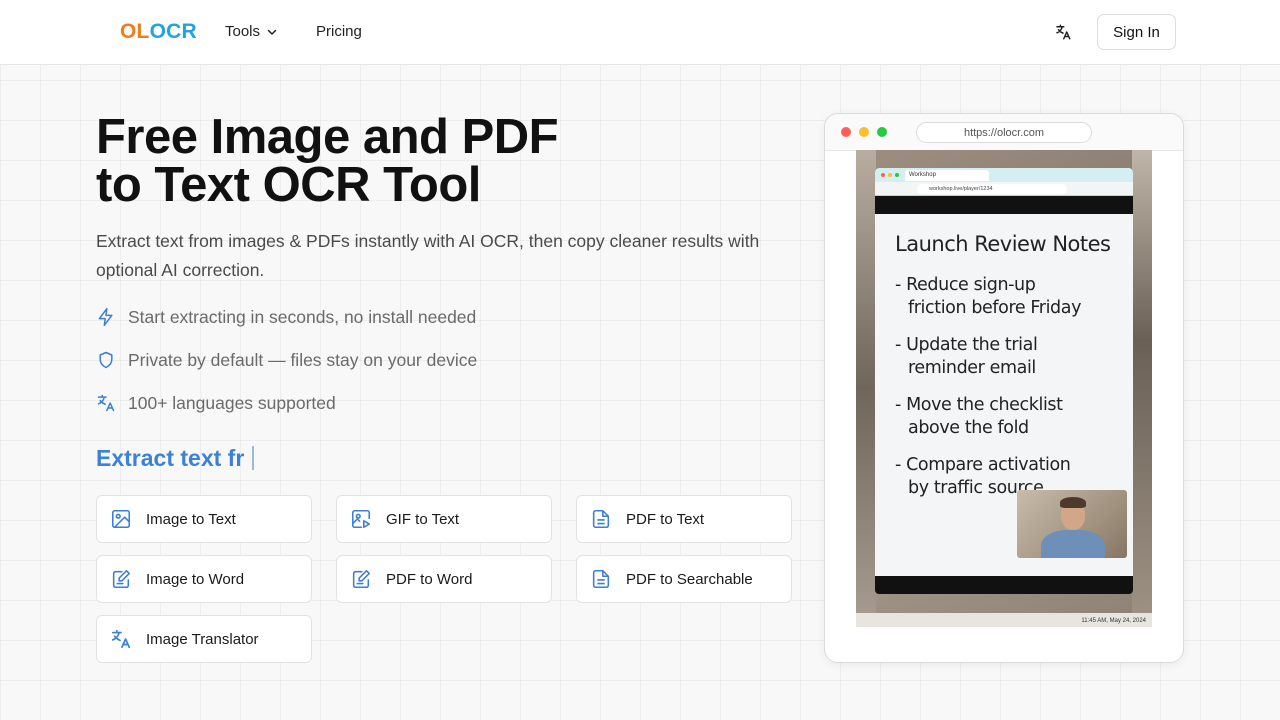  What do you see at coordinates (882, 132) in the screenshot?
I see `window-maximize-dot` at bounding box center [882, 132].